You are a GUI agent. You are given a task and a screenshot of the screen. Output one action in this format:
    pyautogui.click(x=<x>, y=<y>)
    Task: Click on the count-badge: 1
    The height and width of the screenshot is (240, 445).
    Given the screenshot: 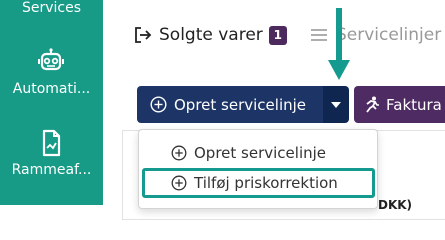 What is the action you would take?
    pyautogui.click(x=277, y=35)
    